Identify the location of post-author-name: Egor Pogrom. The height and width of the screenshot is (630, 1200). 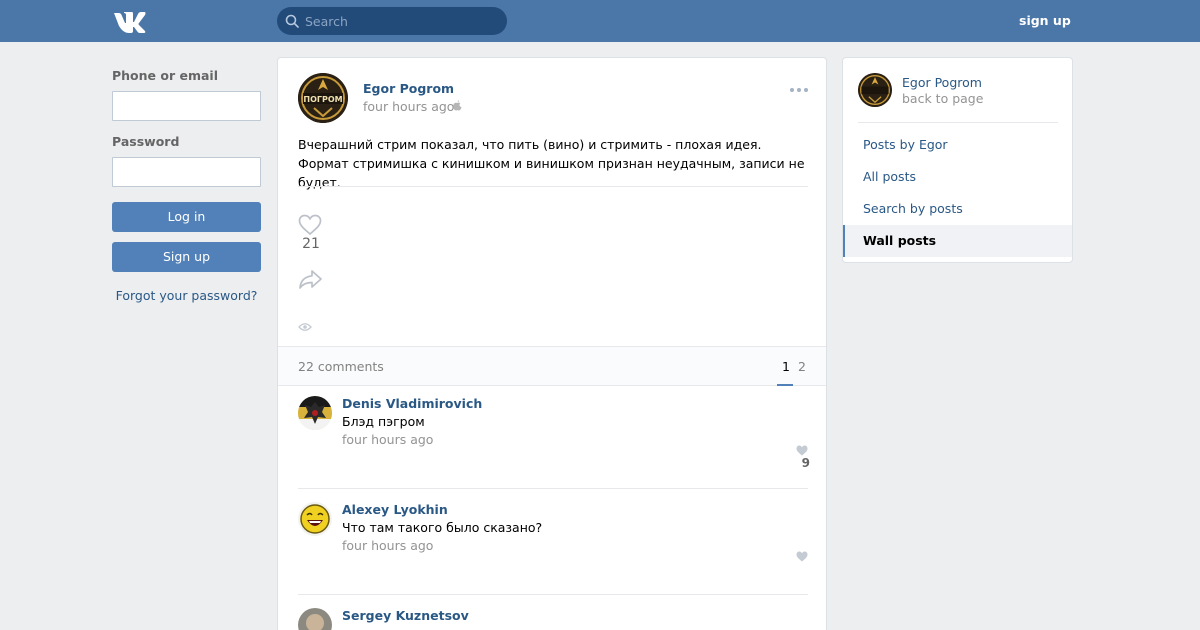
(408, 88).